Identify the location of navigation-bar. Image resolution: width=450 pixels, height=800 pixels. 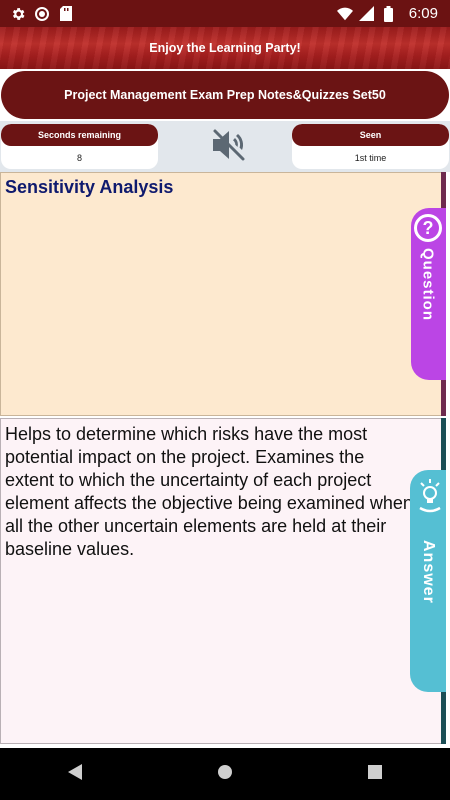
(225, 774).